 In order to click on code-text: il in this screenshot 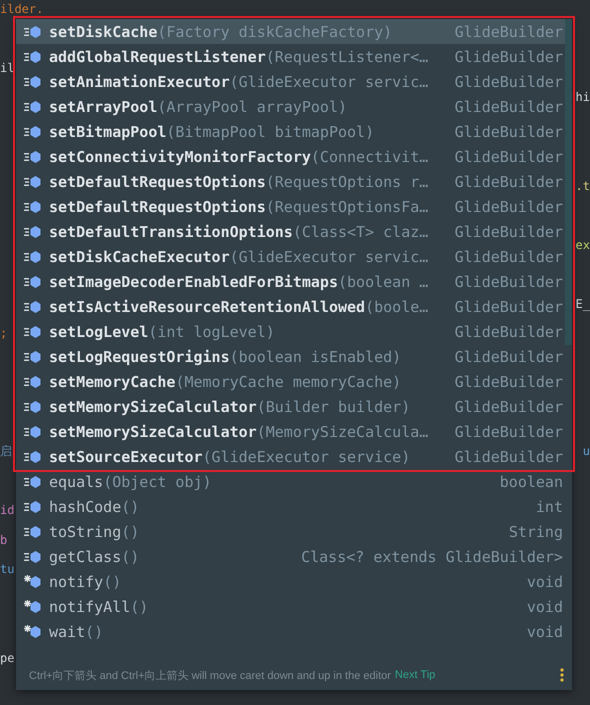, I will do `click(7, 67)`.